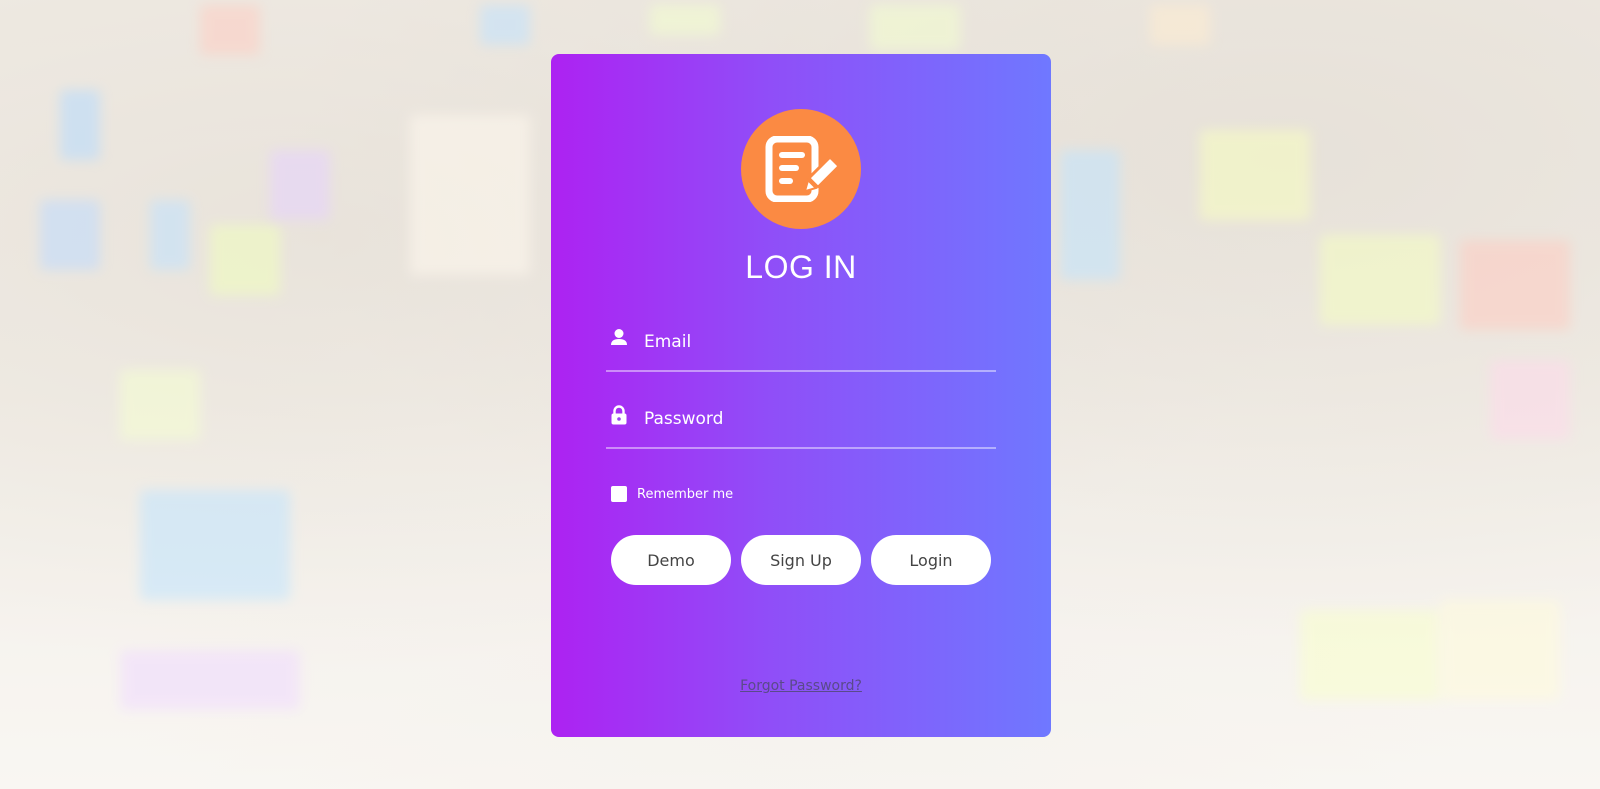 This screenshot has height=789, width=1600. Describe the element at coordinates (801, 560) in the screenshot. I see `sign-up-button: Sign Up` at that location.